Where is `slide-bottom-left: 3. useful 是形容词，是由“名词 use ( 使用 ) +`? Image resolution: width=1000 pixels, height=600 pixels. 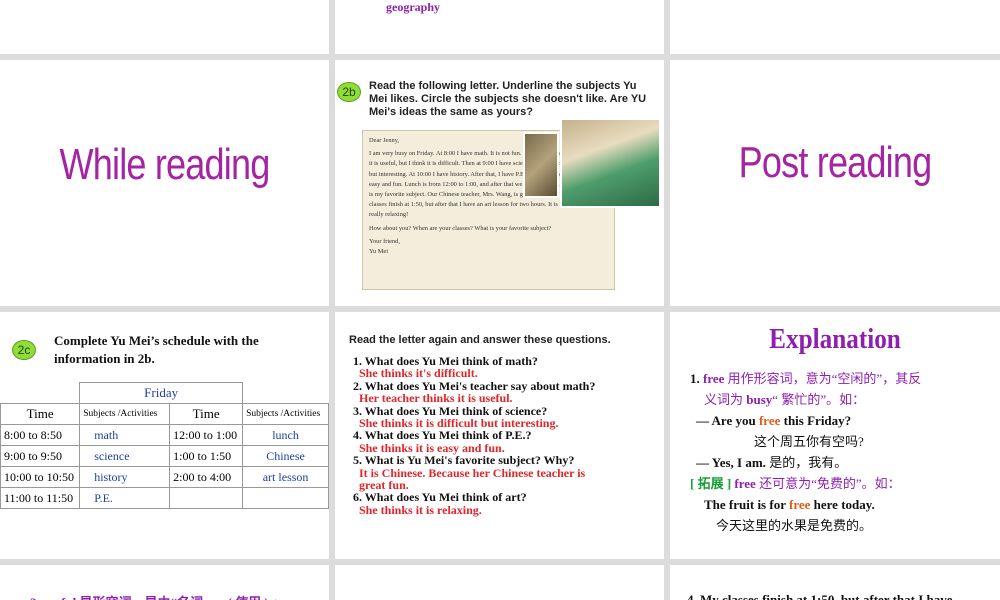 slide-bottom-left: 3. useful 是形容词，是由“名词 use ( 使用 ) + is located at coordinates (164, 582).